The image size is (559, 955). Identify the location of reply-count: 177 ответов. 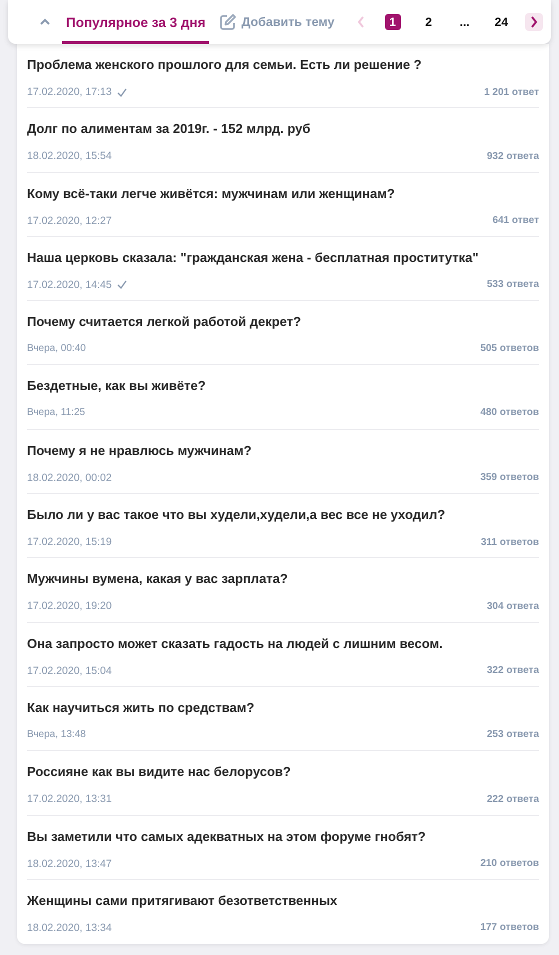
(509, 928).